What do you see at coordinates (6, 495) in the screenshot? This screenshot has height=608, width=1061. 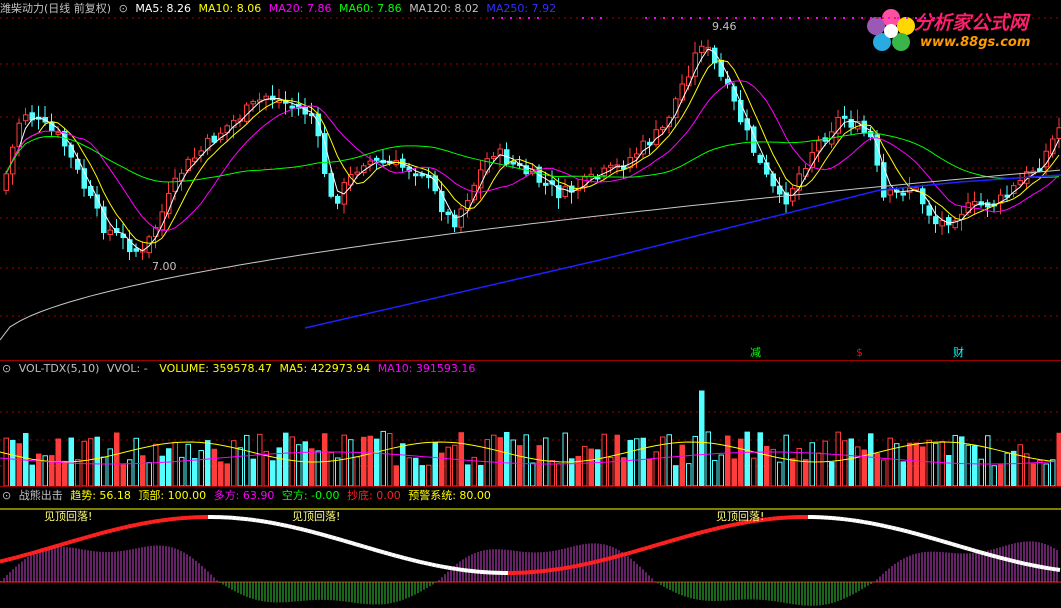 I see `indicator-settings-icon: ⊙` at bounding box center [6, 495].